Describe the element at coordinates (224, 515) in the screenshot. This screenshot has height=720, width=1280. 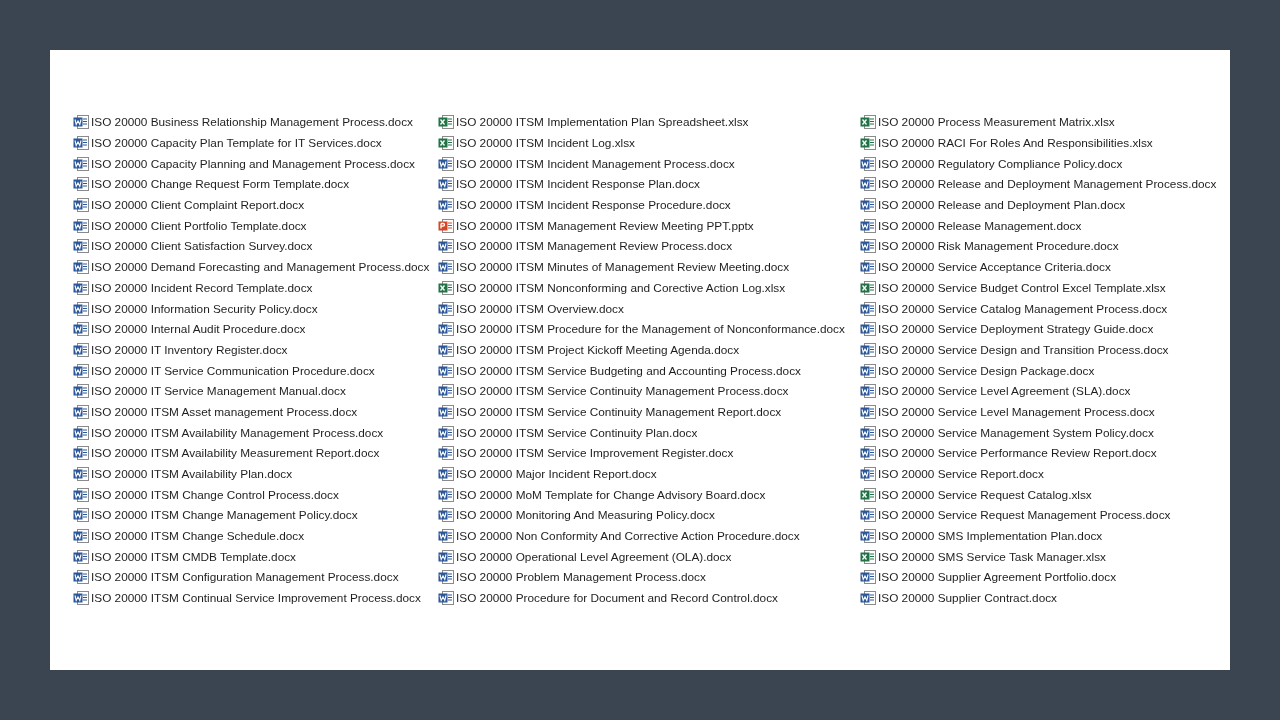
I see `file-name: ISO 20000 ITSM Change Management Policy.docx` at that location.